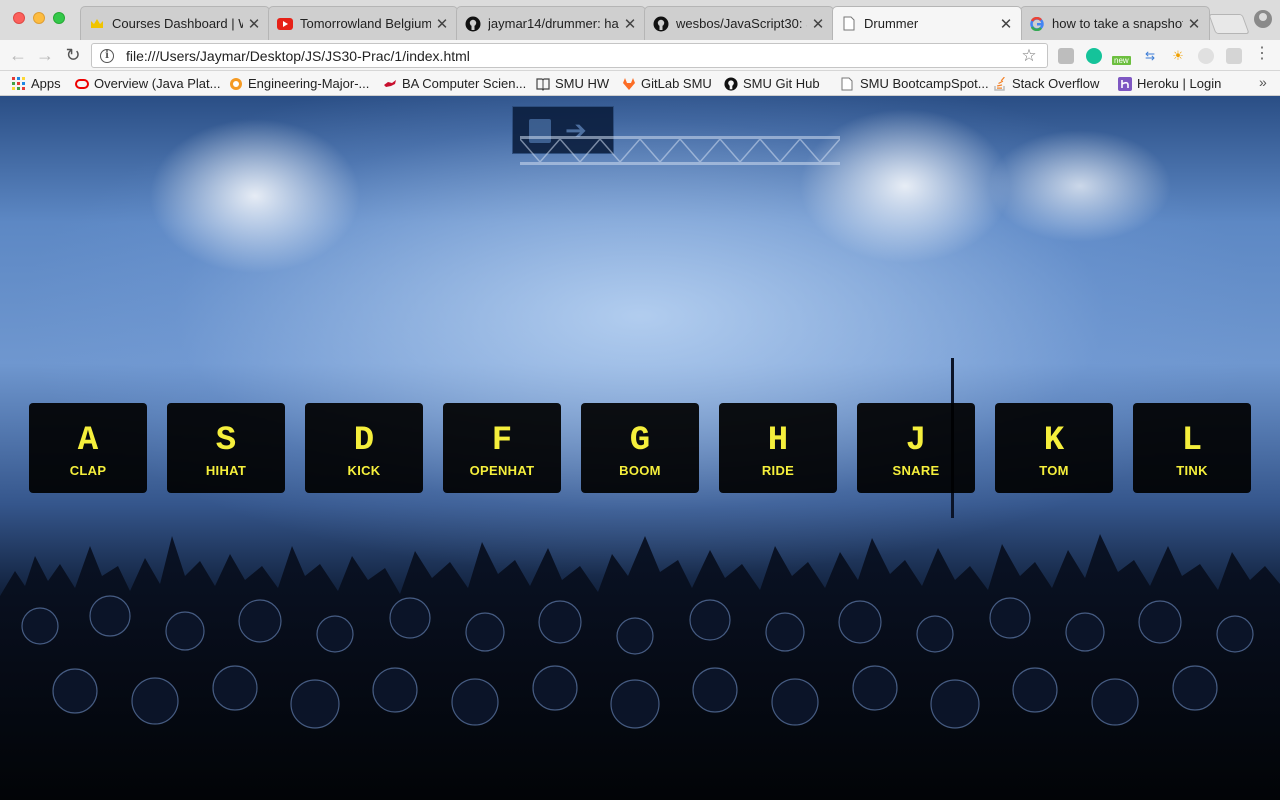  I want to click on key-sound-label: HIHAT, so click(226, 470).